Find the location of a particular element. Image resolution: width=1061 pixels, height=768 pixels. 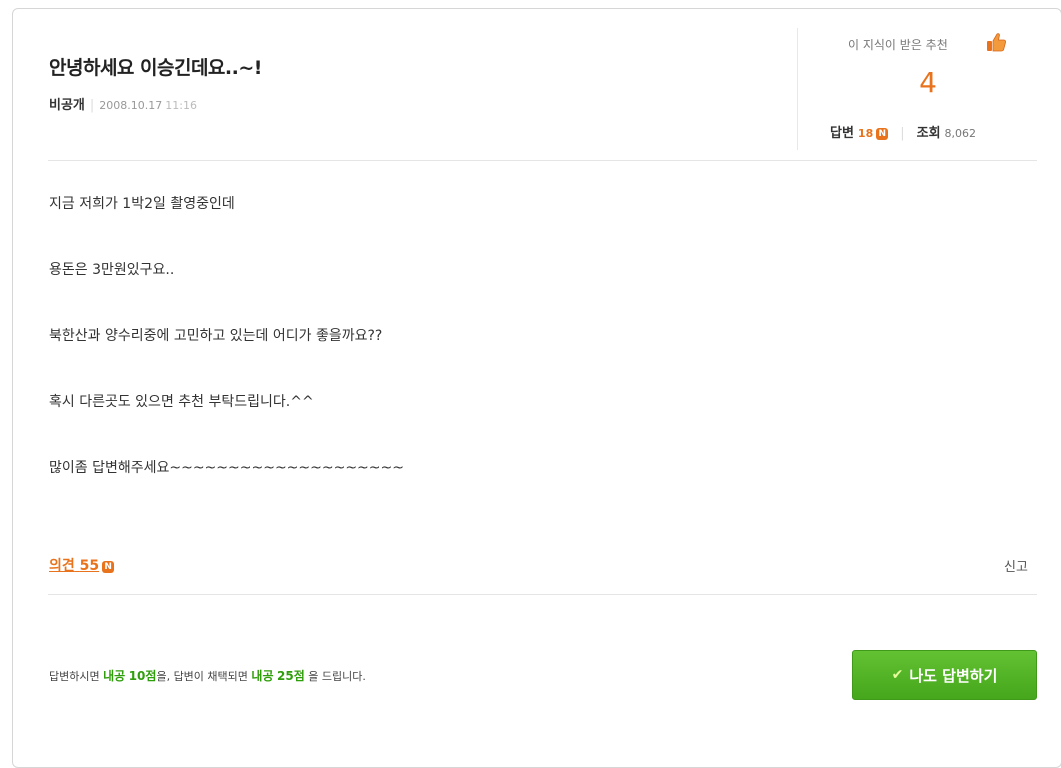

recommend-count: 4 is located at coordinates (928, 82).